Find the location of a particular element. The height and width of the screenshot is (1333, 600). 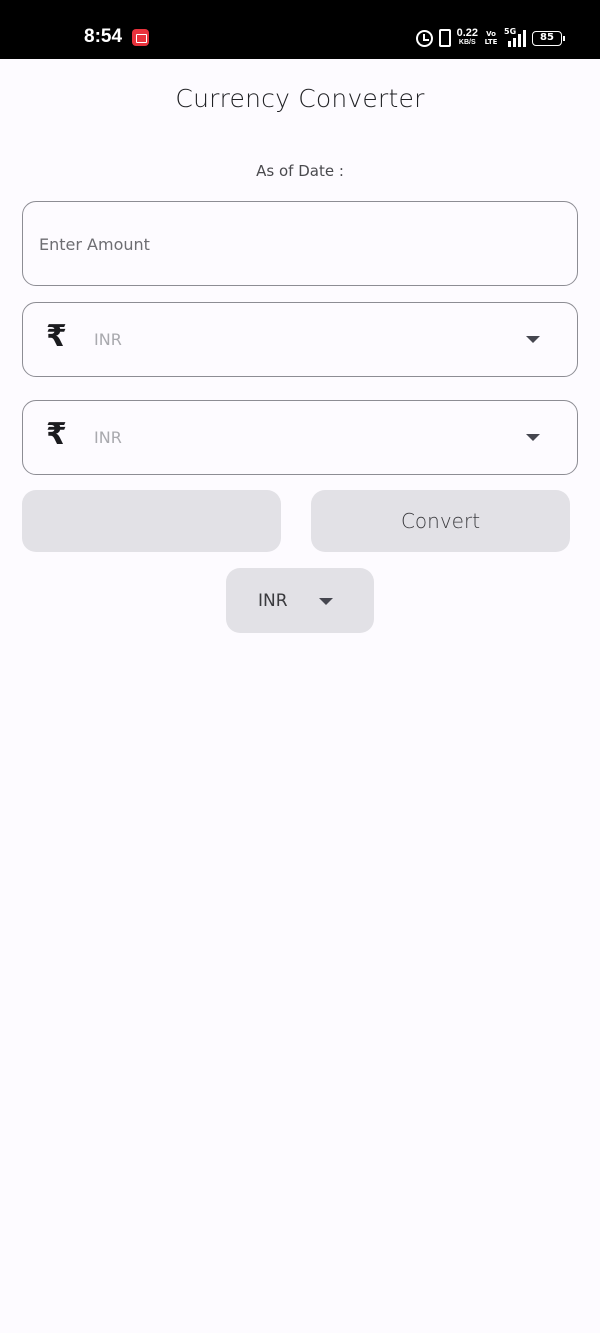

battery-icon: 85 is located at coordinates (548, 38).